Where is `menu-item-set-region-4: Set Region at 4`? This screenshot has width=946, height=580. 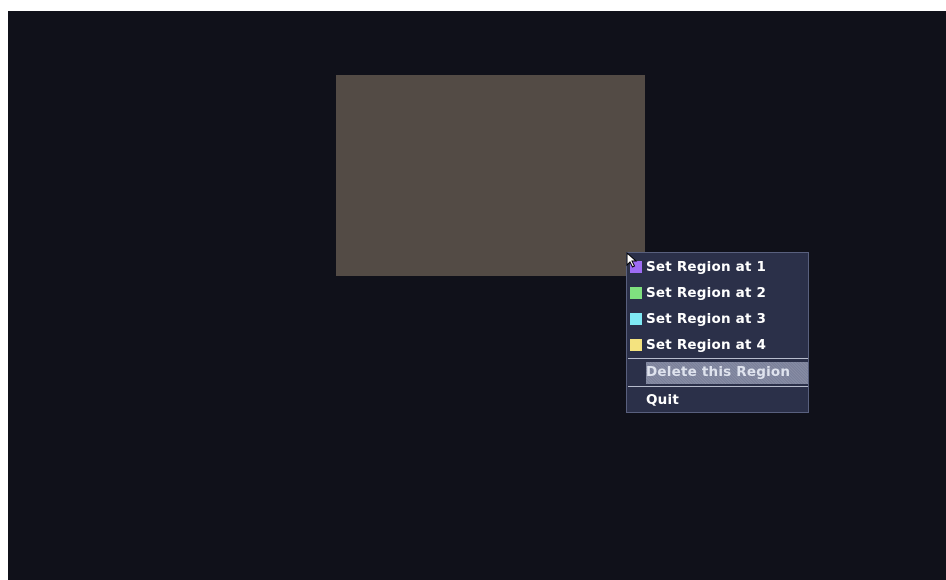 menu-item-set-region-4: Set Region at 4 is located at coordinates (717, 345).